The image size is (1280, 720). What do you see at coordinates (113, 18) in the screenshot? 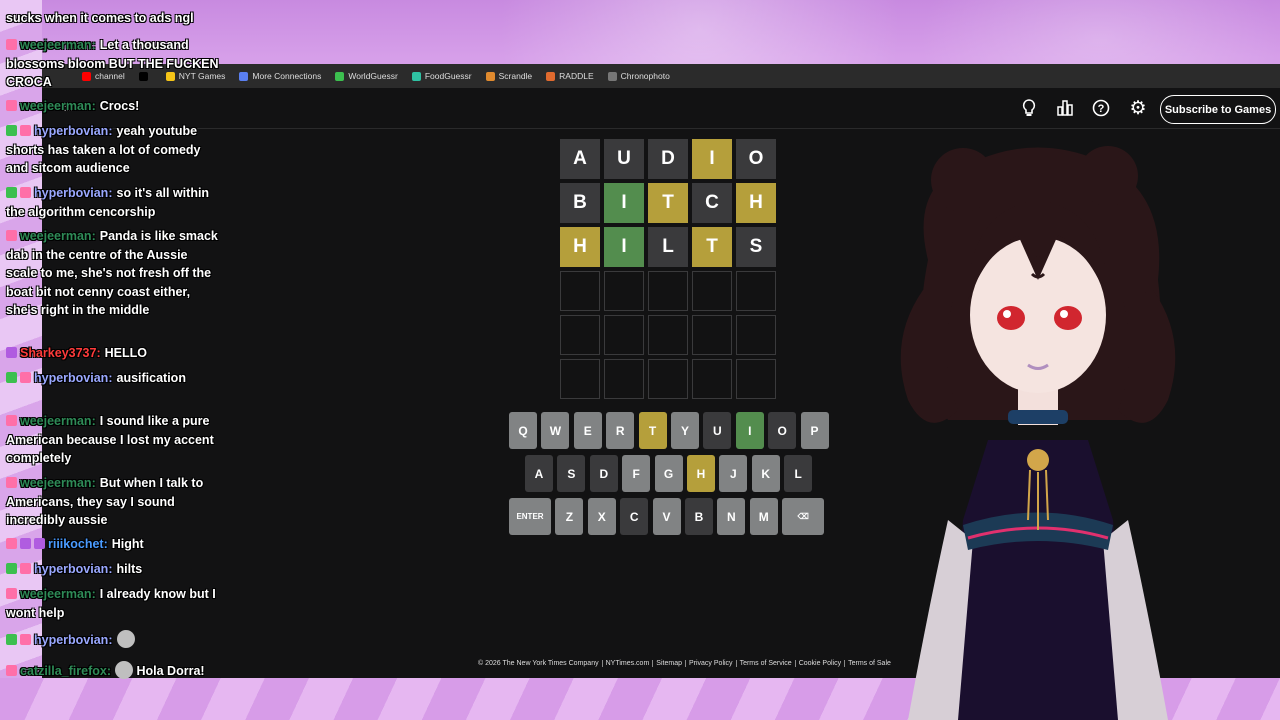
I see `chat-message: sucks when it comes to ads ngl` at bounding box center [113, 18].